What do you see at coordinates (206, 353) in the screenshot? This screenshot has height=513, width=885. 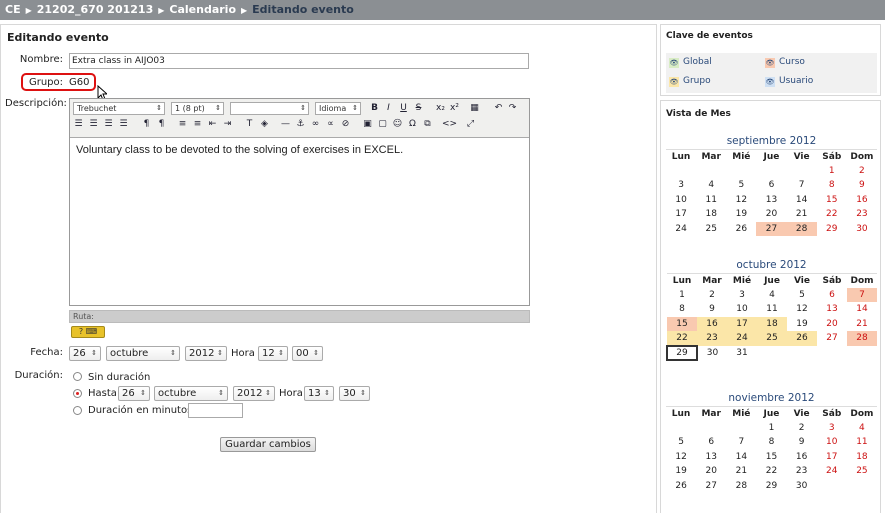 I see `date-year-select: 2012 ⇕` at bounding box center [206, 353].